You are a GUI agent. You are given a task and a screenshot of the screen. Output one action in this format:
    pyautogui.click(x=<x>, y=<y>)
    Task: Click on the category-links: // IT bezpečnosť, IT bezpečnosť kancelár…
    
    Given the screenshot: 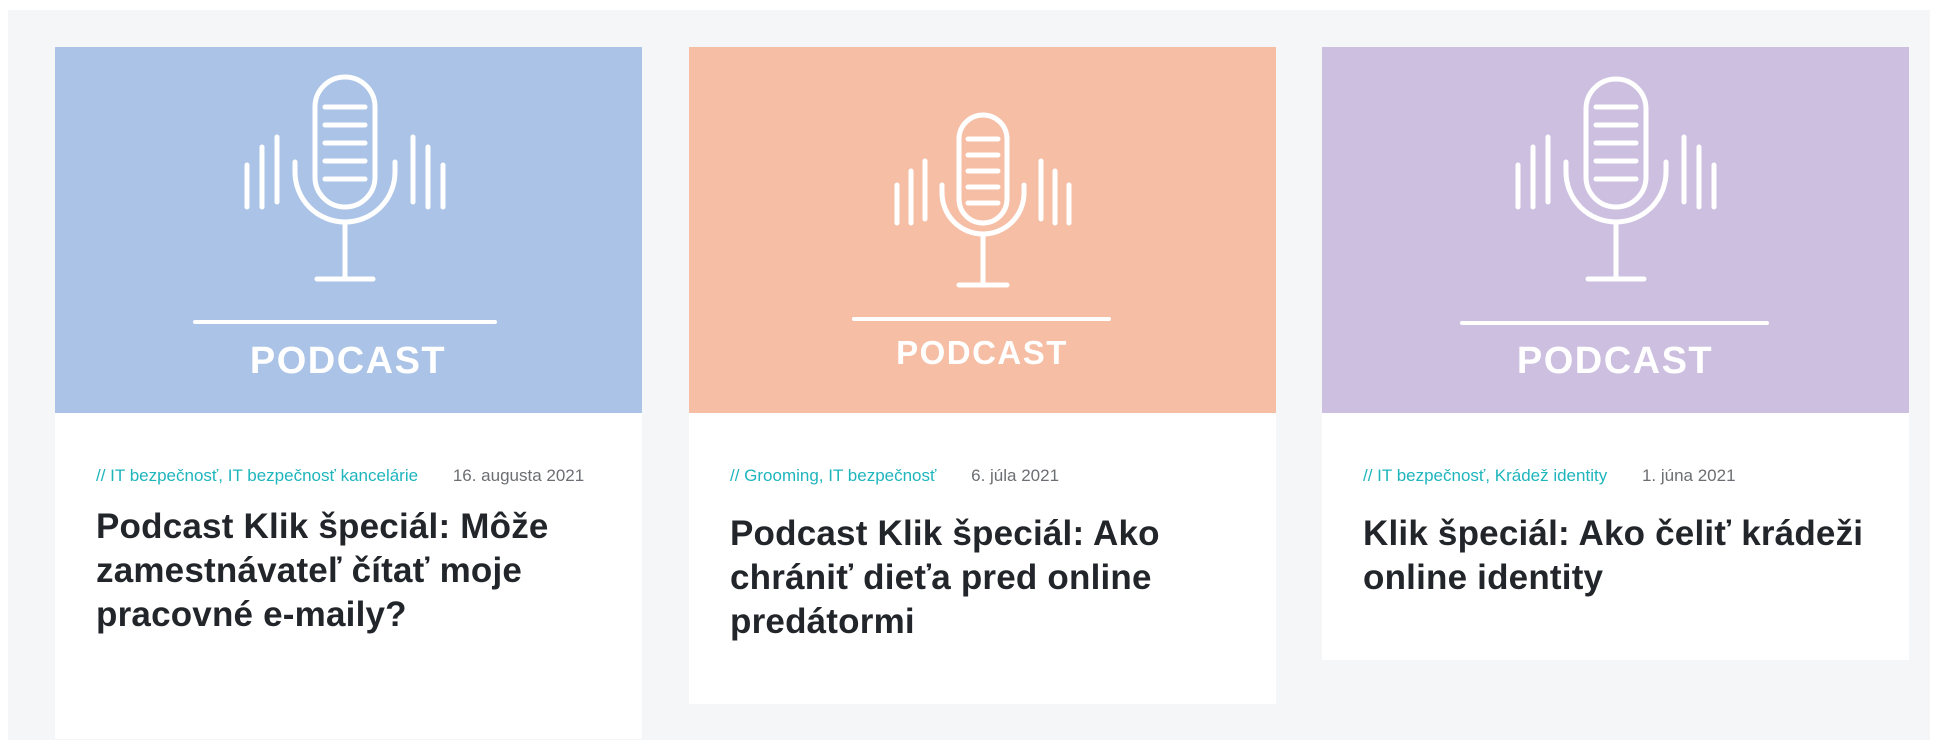 What is the action you would take?
    pyautogui.click(x=257, y=475)
    